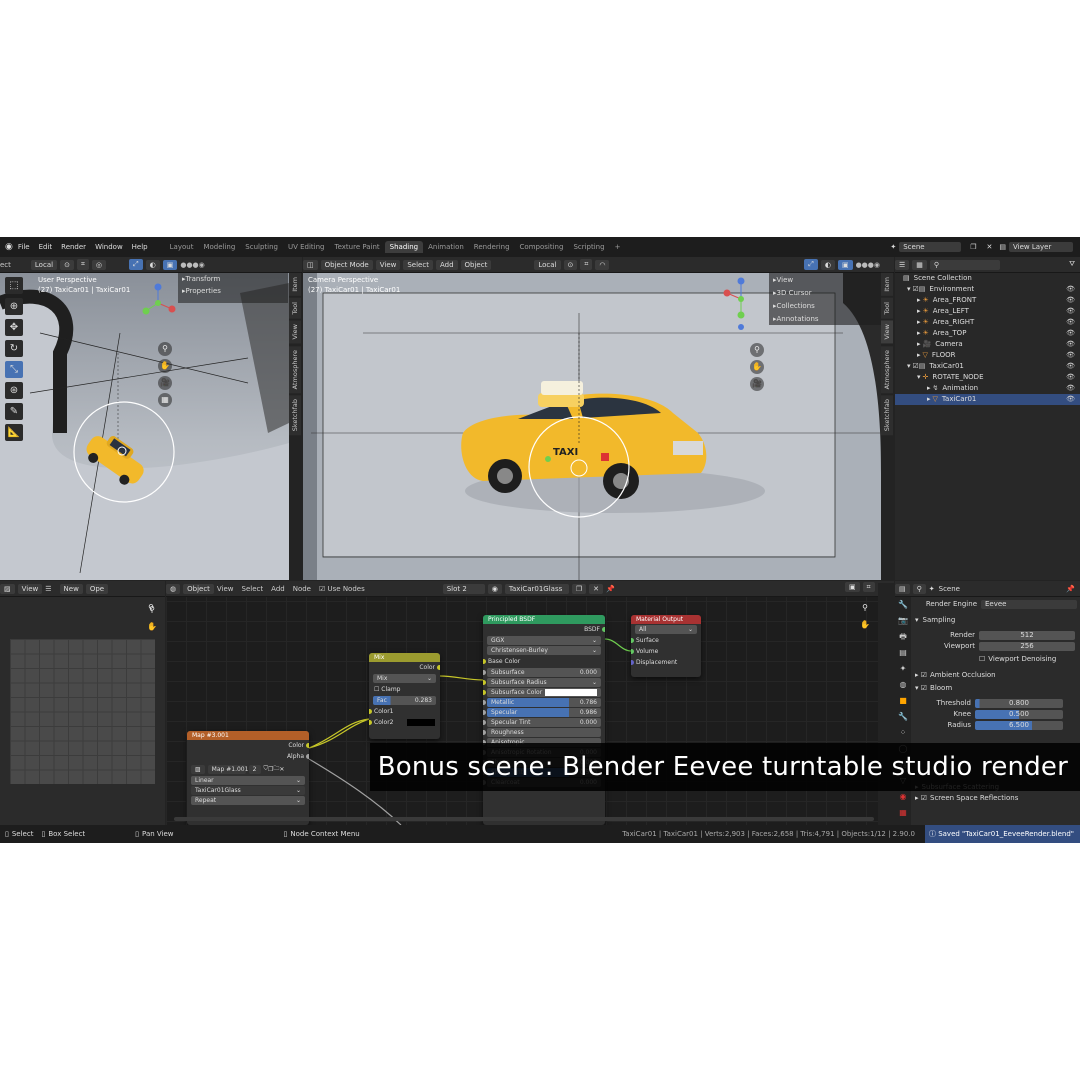 Image resolution: width=1080 pixels, height=1080 pixels. Describe the element at coordinates (235, 279) in the screenshot. I see `n-panel-transform: ▸ Transform` at that location.